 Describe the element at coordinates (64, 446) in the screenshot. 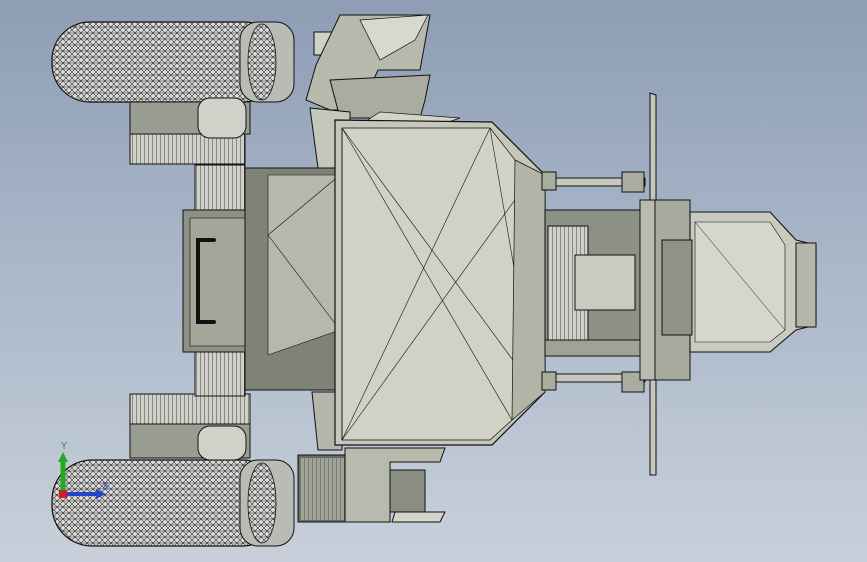

I see `triad-y-label: Y` at that location.